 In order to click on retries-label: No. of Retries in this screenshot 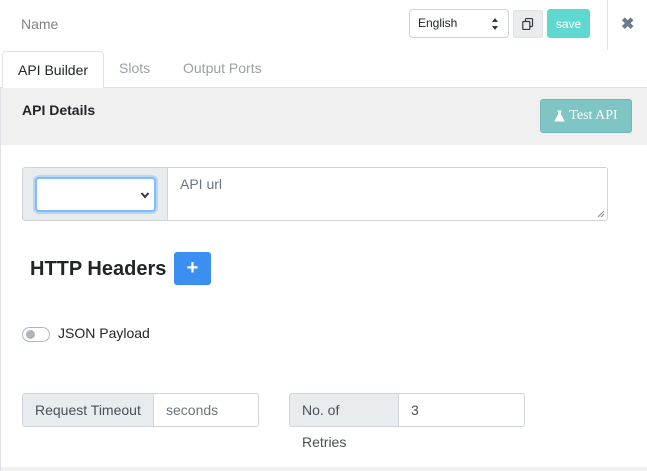, I will do `click(344, 421)`.